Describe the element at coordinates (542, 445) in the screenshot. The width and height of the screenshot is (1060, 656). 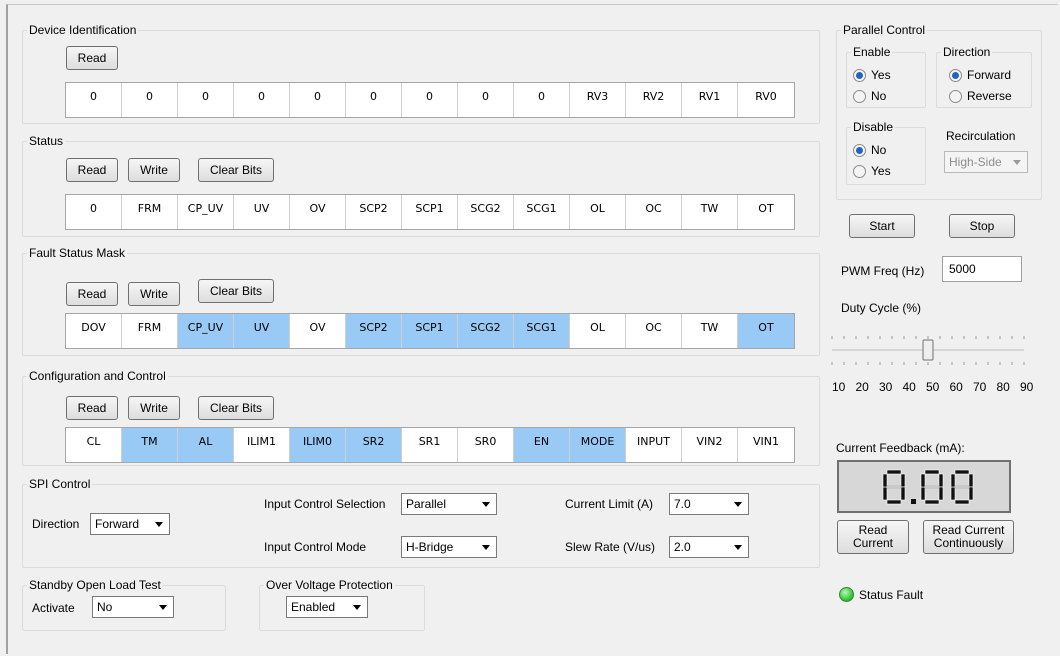
I see `bit-cell-en: EN` at that location.